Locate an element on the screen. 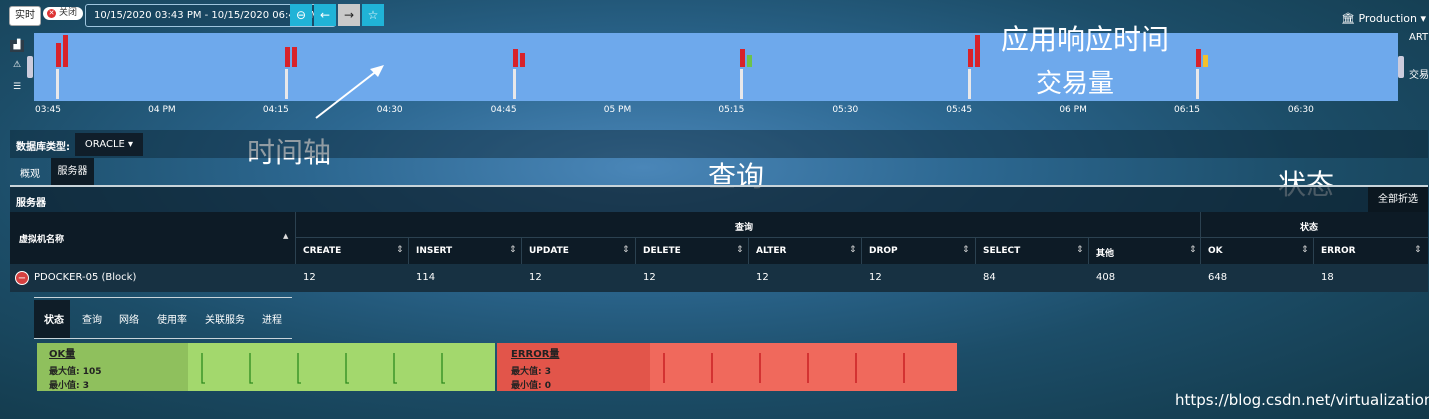 This screenshot has height=419, width=1429. column-header: SELECT is located at coordinates (1001, 251).